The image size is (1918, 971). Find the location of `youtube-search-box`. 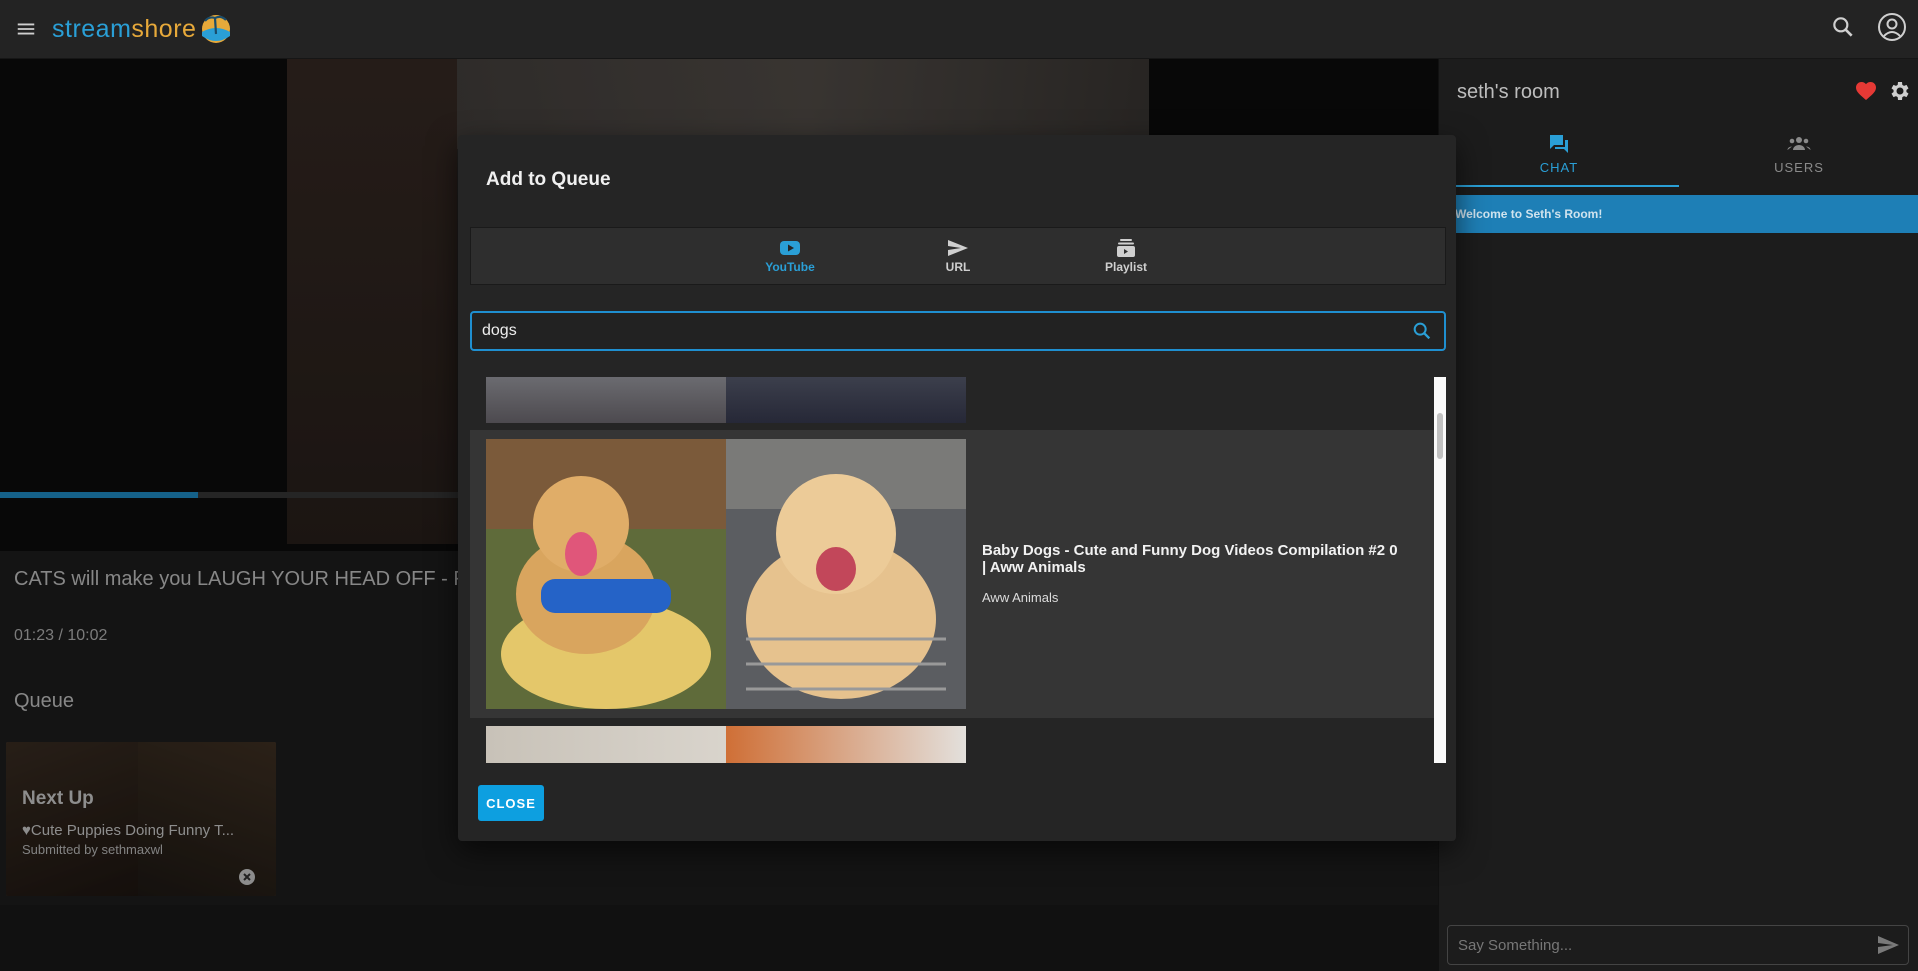

youtube-search-box is located at coordinates (958, 331).